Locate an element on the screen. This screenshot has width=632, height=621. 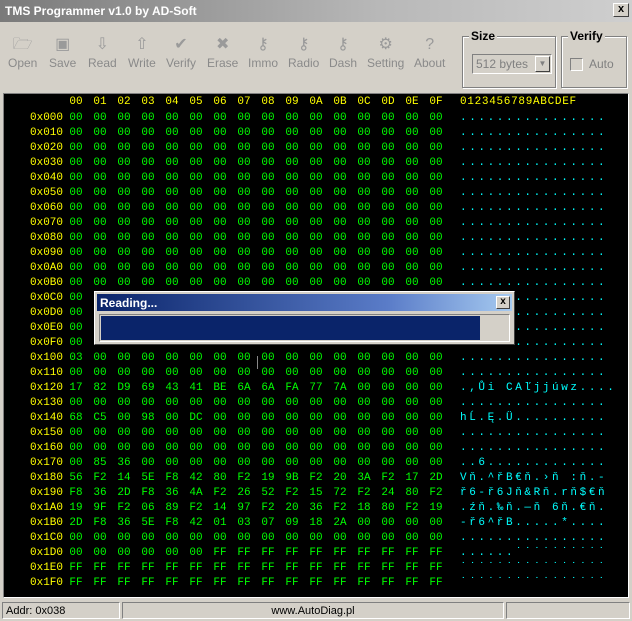
hex-byte: 18 is located at coordinates (364, 508).